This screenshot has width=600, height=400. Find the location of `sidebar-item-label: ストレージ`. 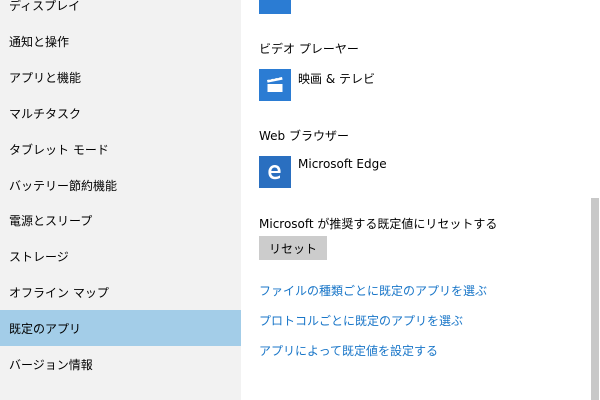

sidebar-item-label: ストレージ is located at coordinates (39, 256).